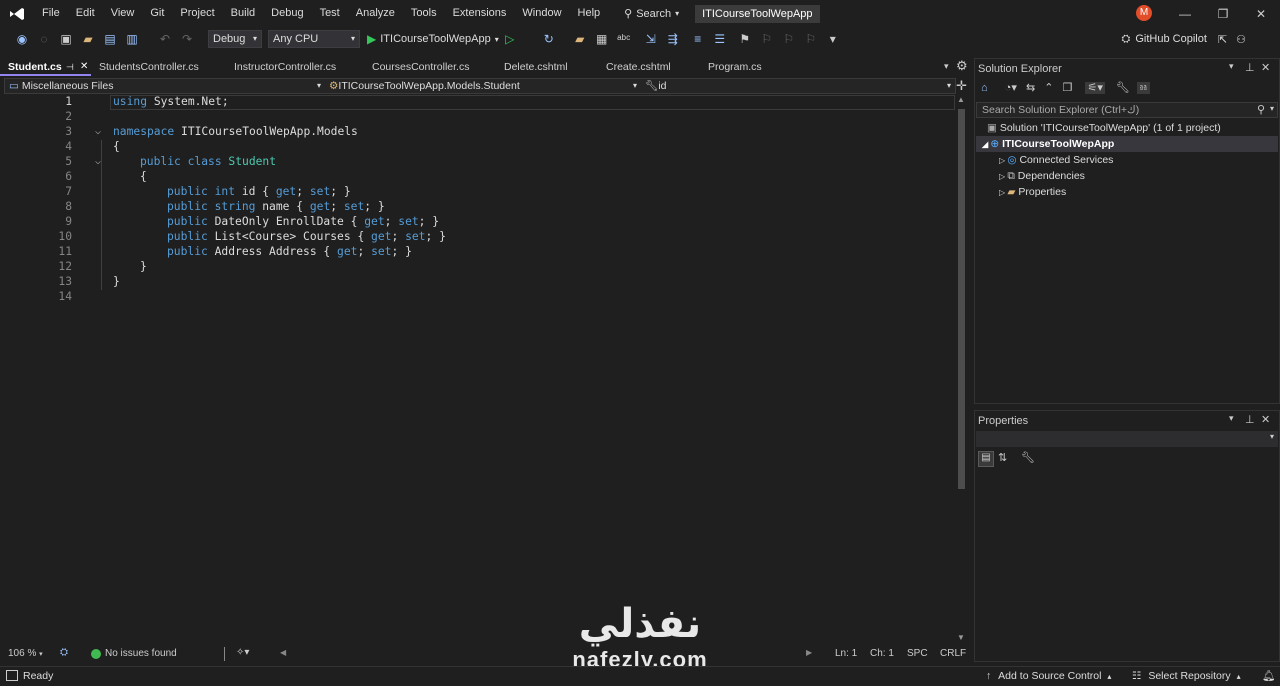  I want to click on start-without-debugging-icon: ▷, so click(510, 39).